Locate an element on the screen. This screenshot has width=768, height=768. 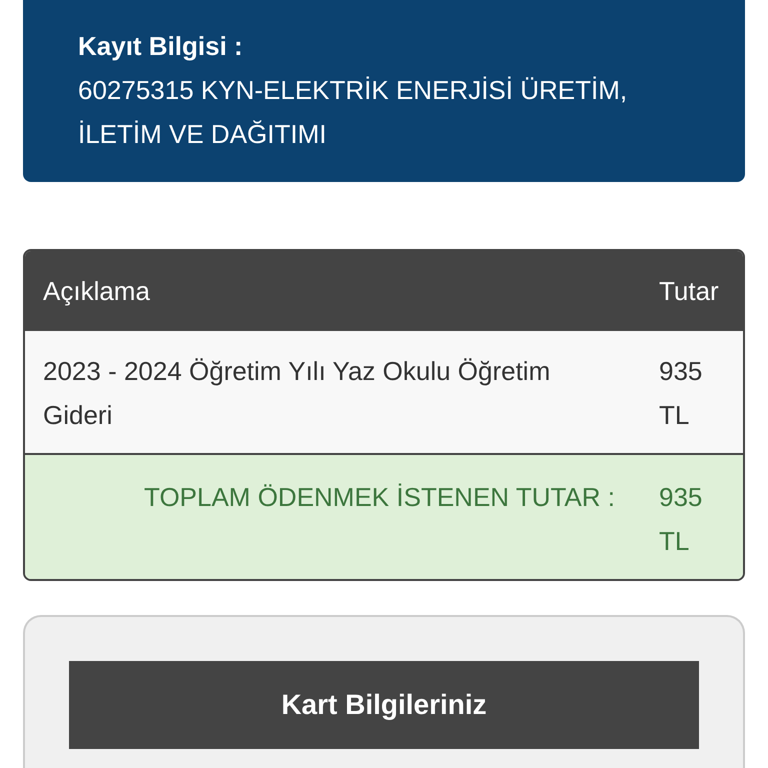
total-amount: 935 TL is located at coordinates (681, 519).